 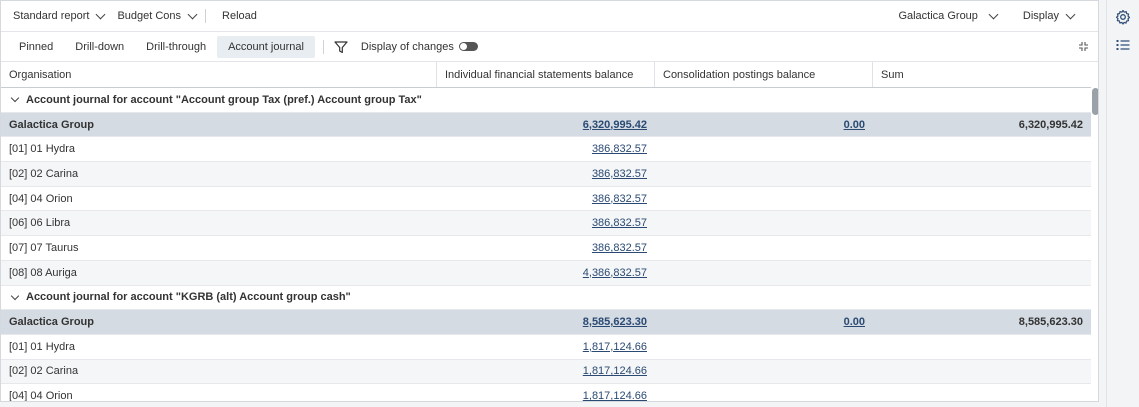 I want to click on cell-individual-link: 6,320,995.42, so click(x=615, y=125).